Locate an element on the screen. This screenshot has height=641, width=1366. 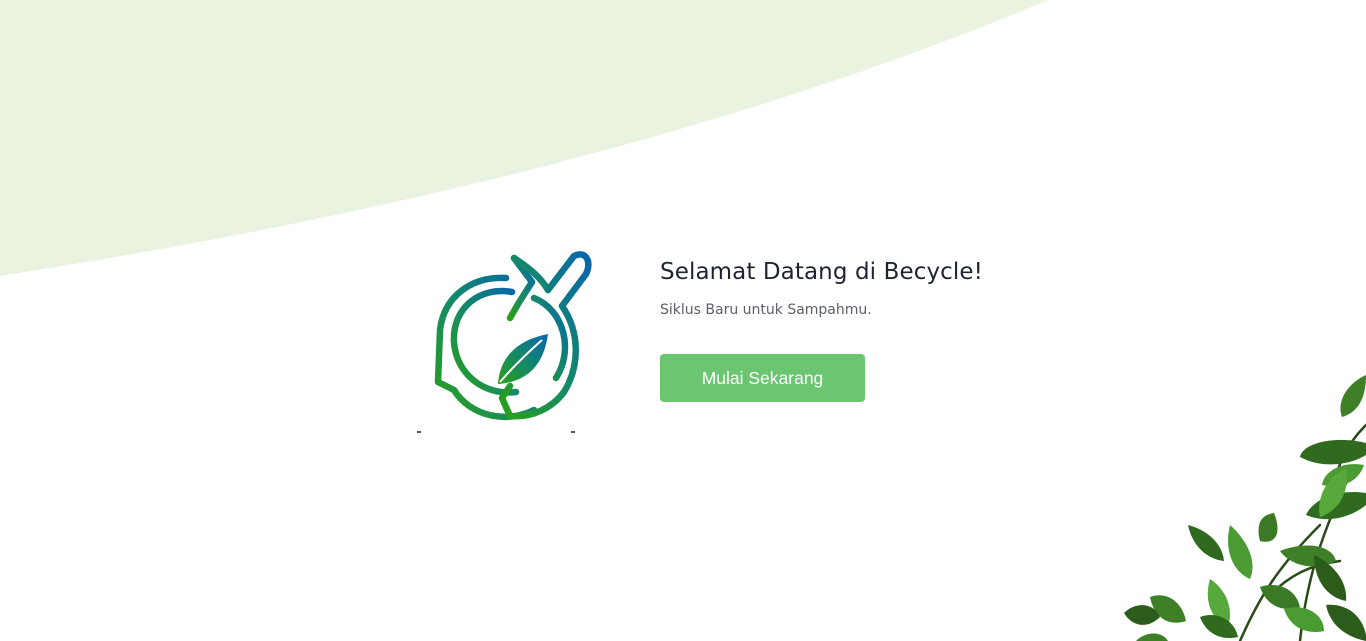
page-title: Selamat Datang di Becycle! is located at coordinates (821, 272).